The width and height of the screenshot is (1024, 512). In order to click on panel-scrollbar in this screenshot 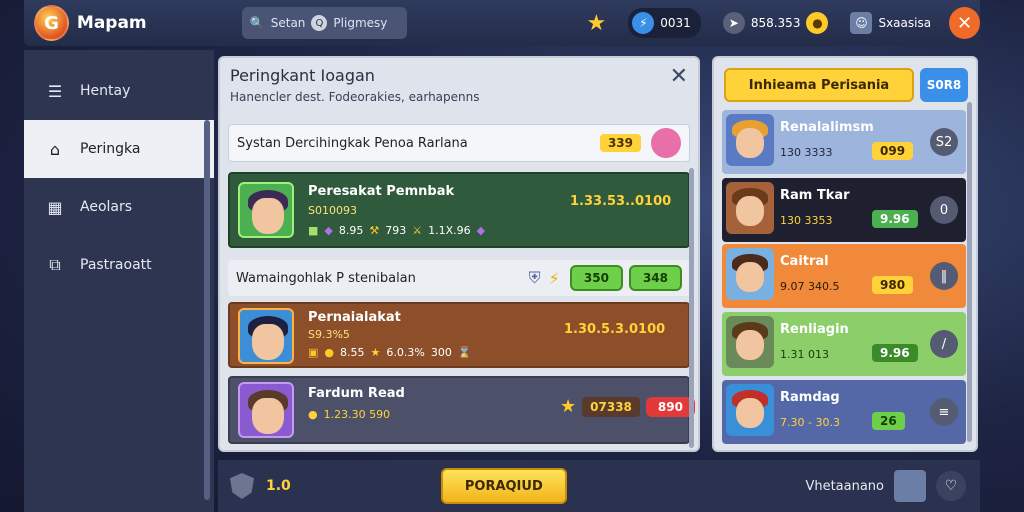, I will do `click(691, 308)`.